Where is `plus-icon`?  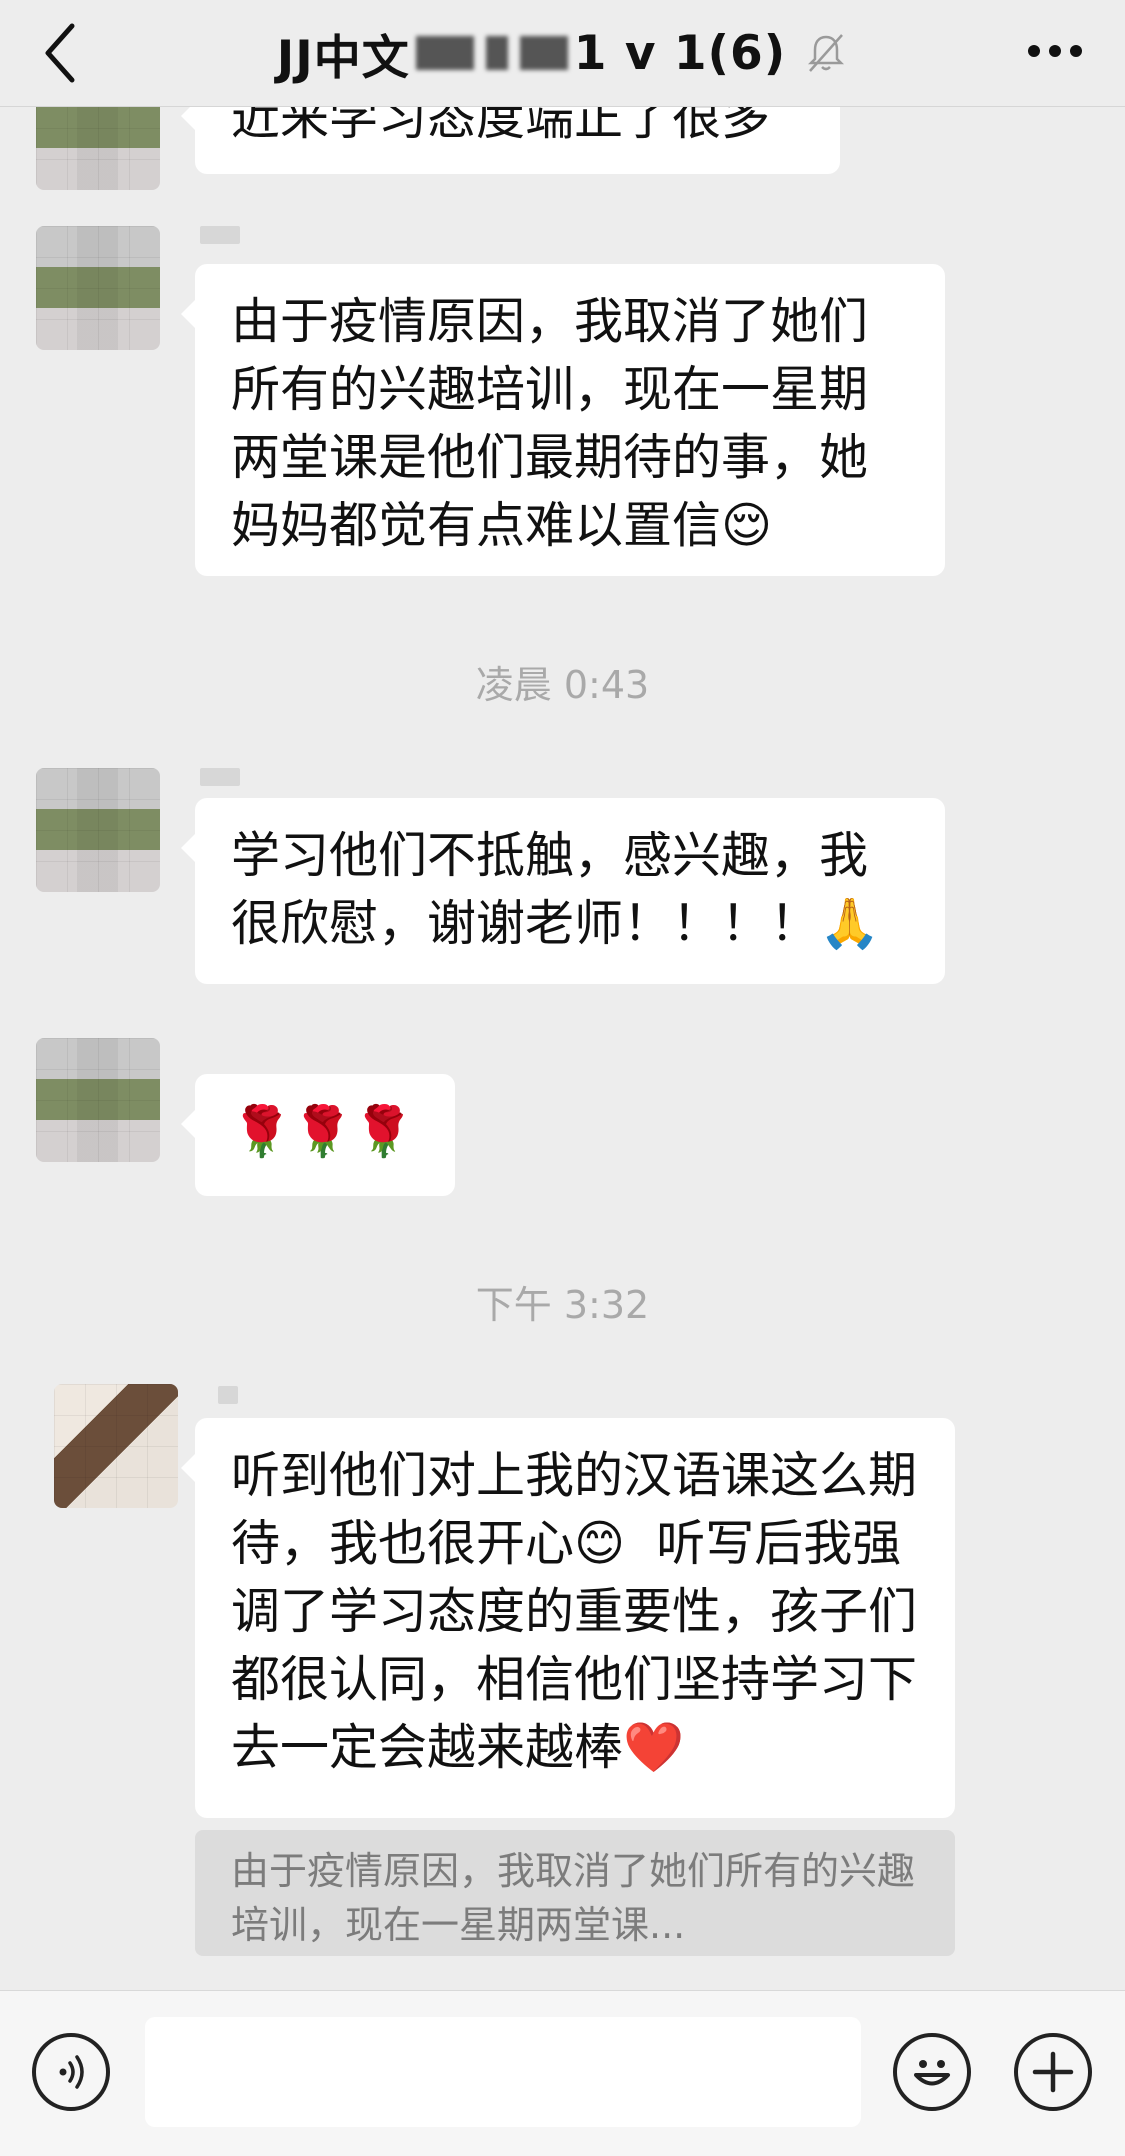 plus-icon is located at coordinates (1053, 2072).